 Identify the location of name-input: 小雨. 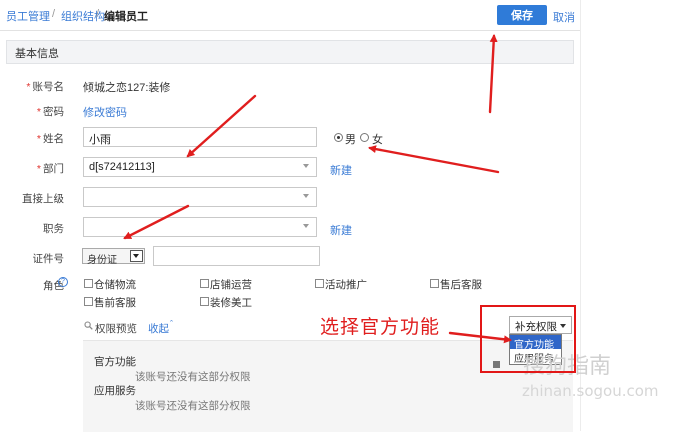
(200, 137).